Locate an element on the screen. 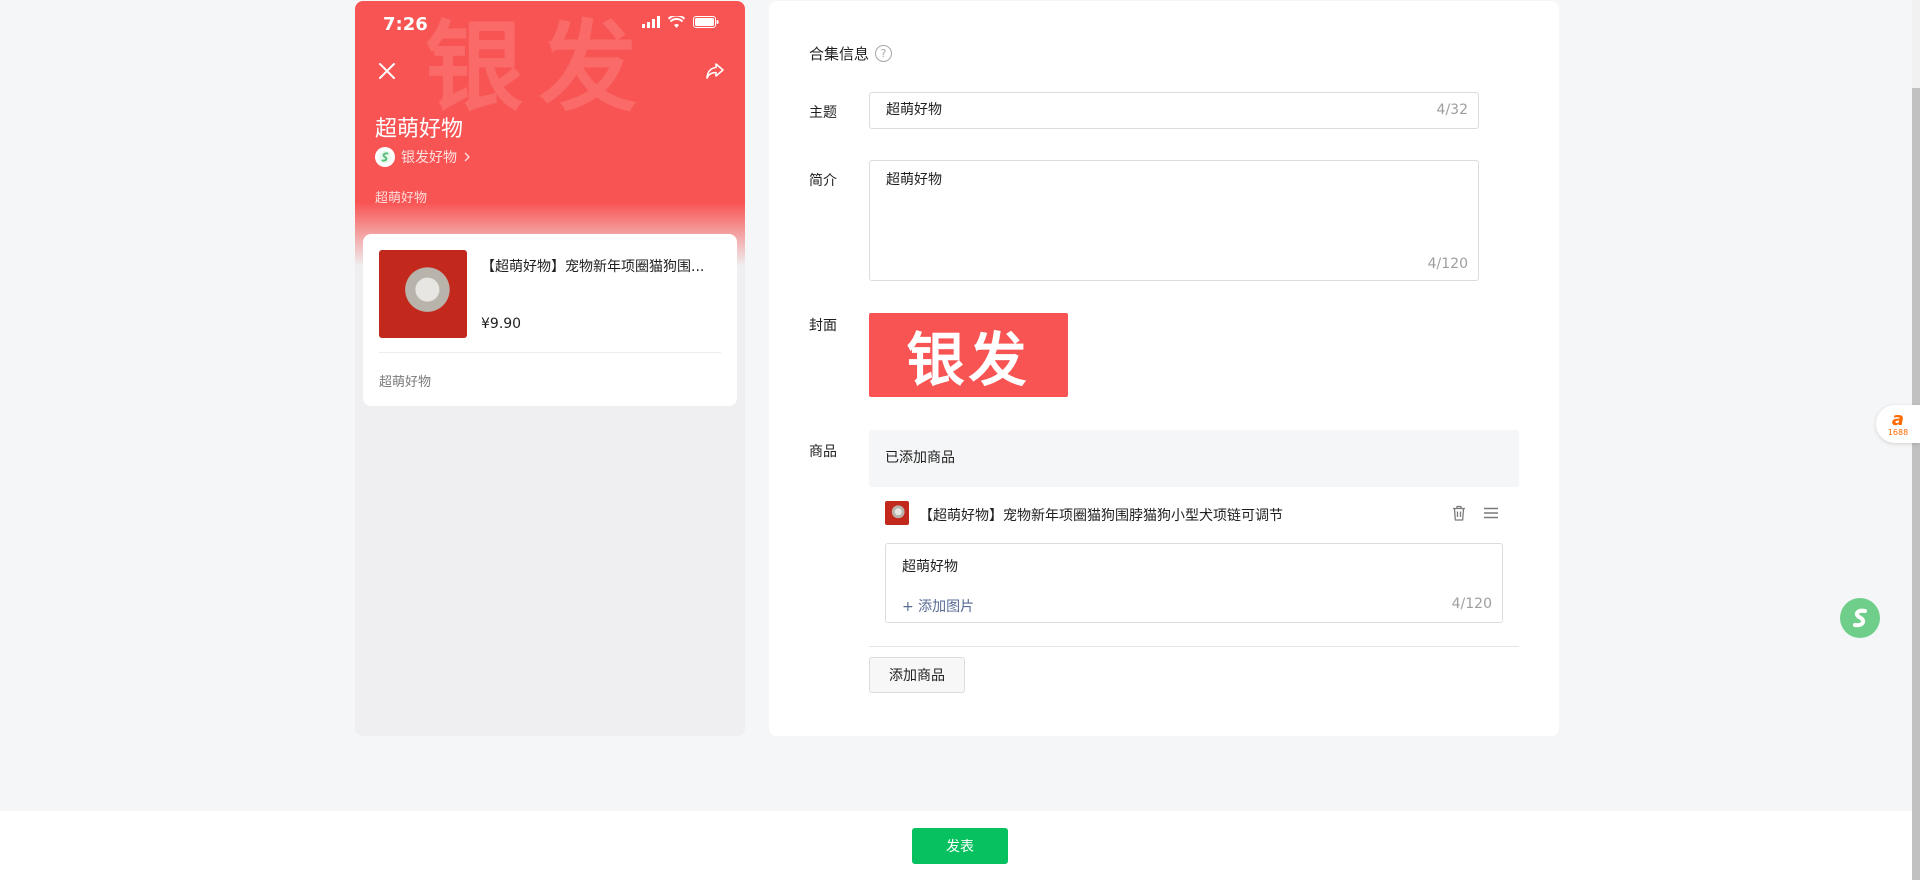  theme-label: 主题 is located at coordinates (823, 113).